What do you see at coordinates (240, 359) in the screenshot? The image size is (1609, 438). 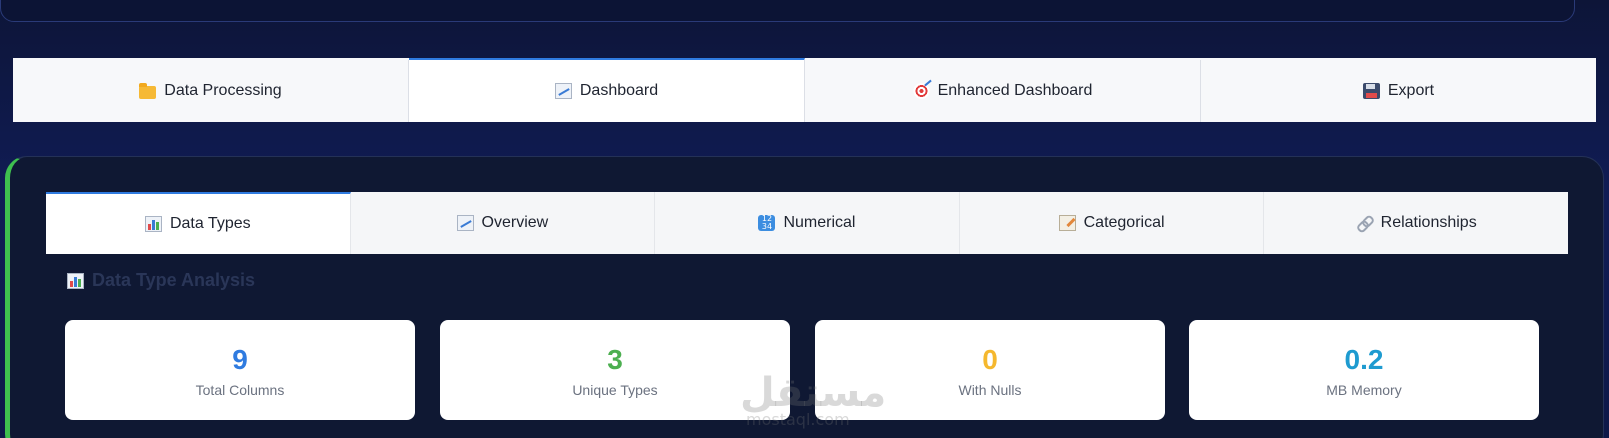 I see `stat-value: 9` at bounding box center [240, 359].